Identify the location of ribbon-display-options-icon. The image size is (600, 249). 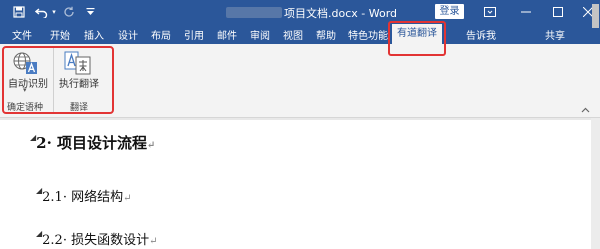
(490, 12).